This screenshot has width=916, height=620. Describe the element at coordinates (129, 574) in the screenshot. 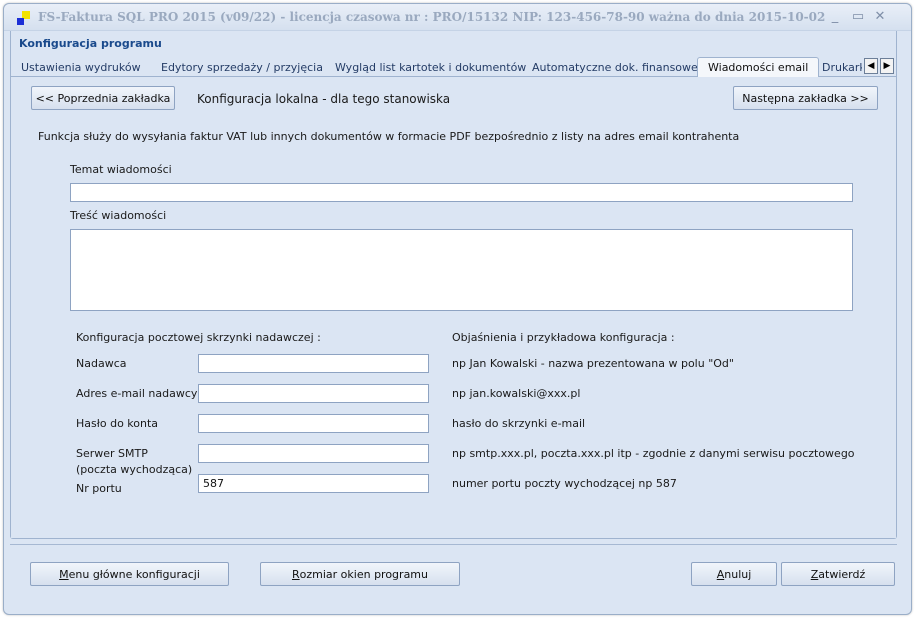

I see `main-menu-button: Menu główne konfiguracji` at that location.